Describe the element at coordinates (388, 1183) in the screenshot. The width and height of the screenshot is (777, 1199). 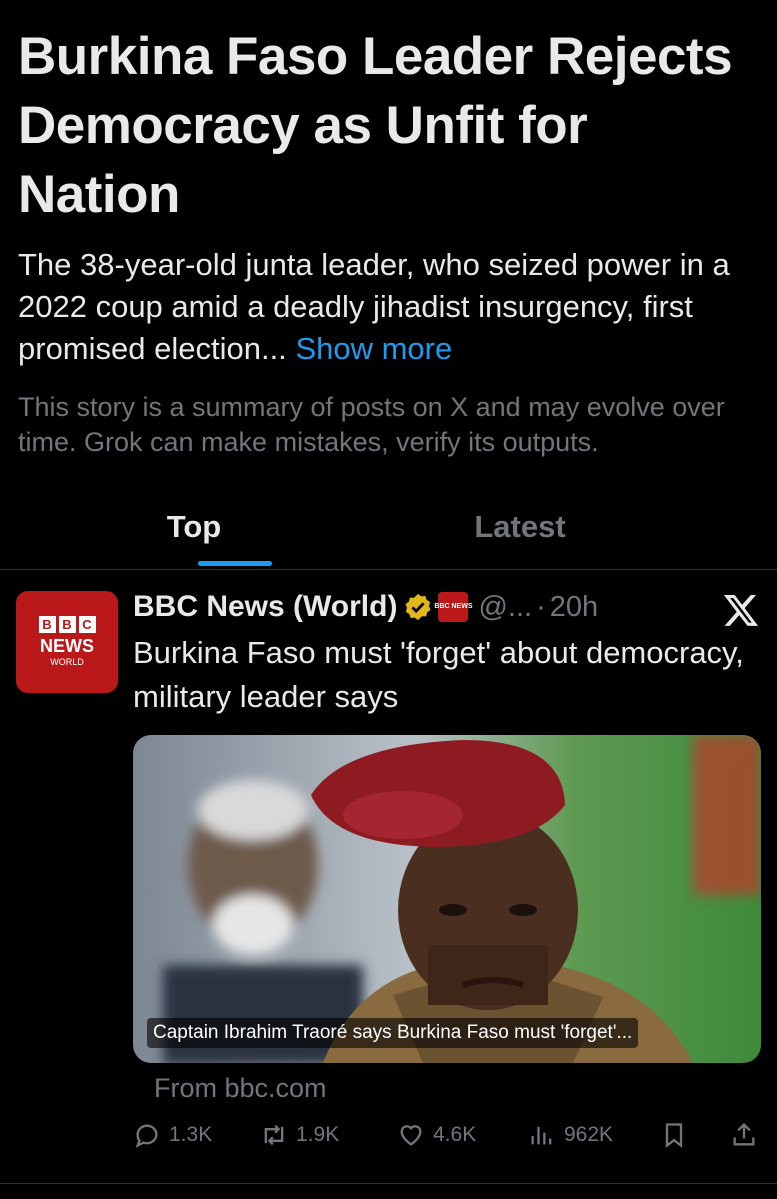
I see `post-divider` at that location.